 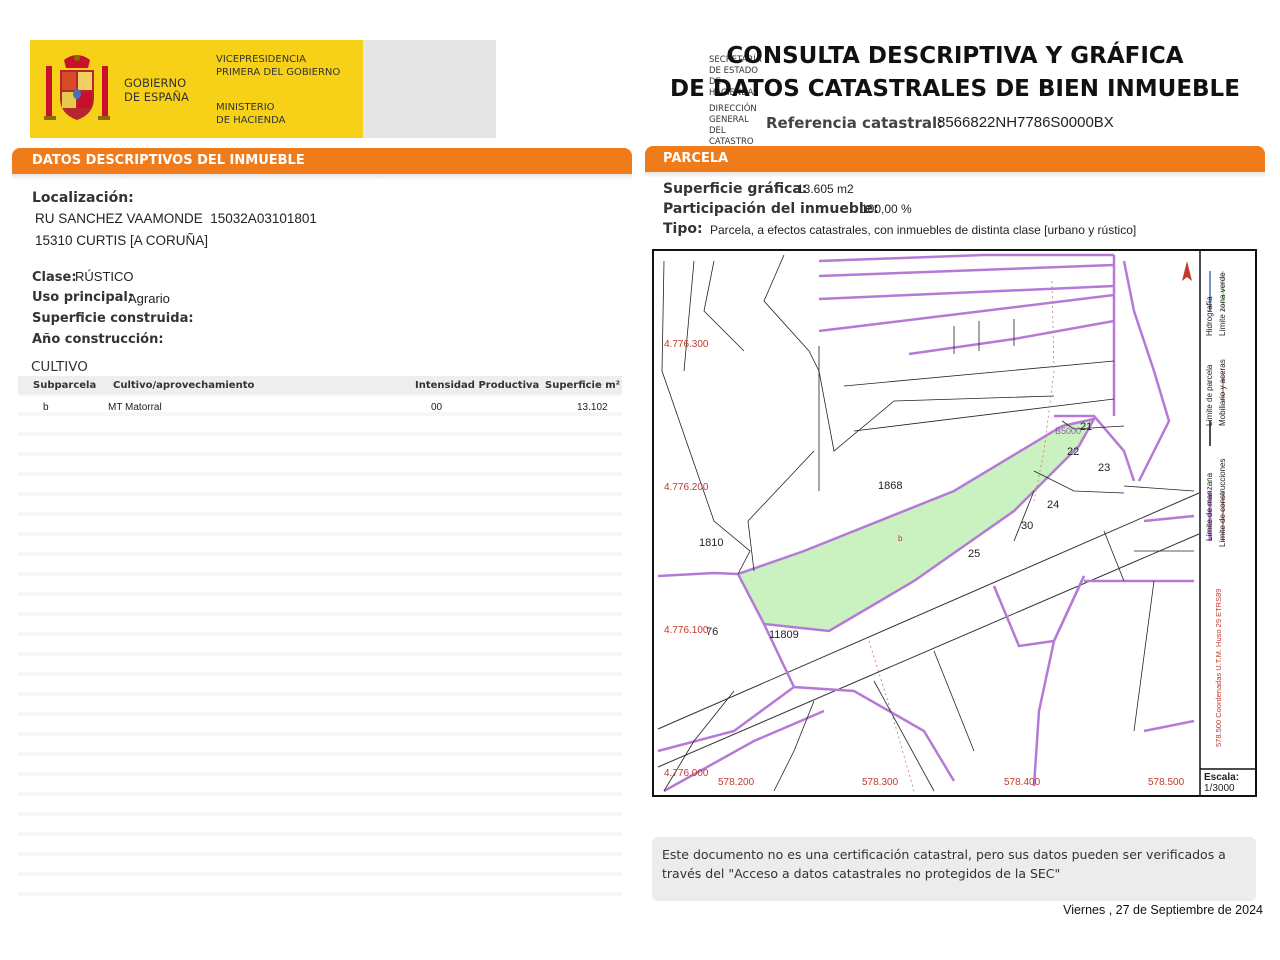 I want to click on north-arrow-icon, so click(x=1187, y=271).